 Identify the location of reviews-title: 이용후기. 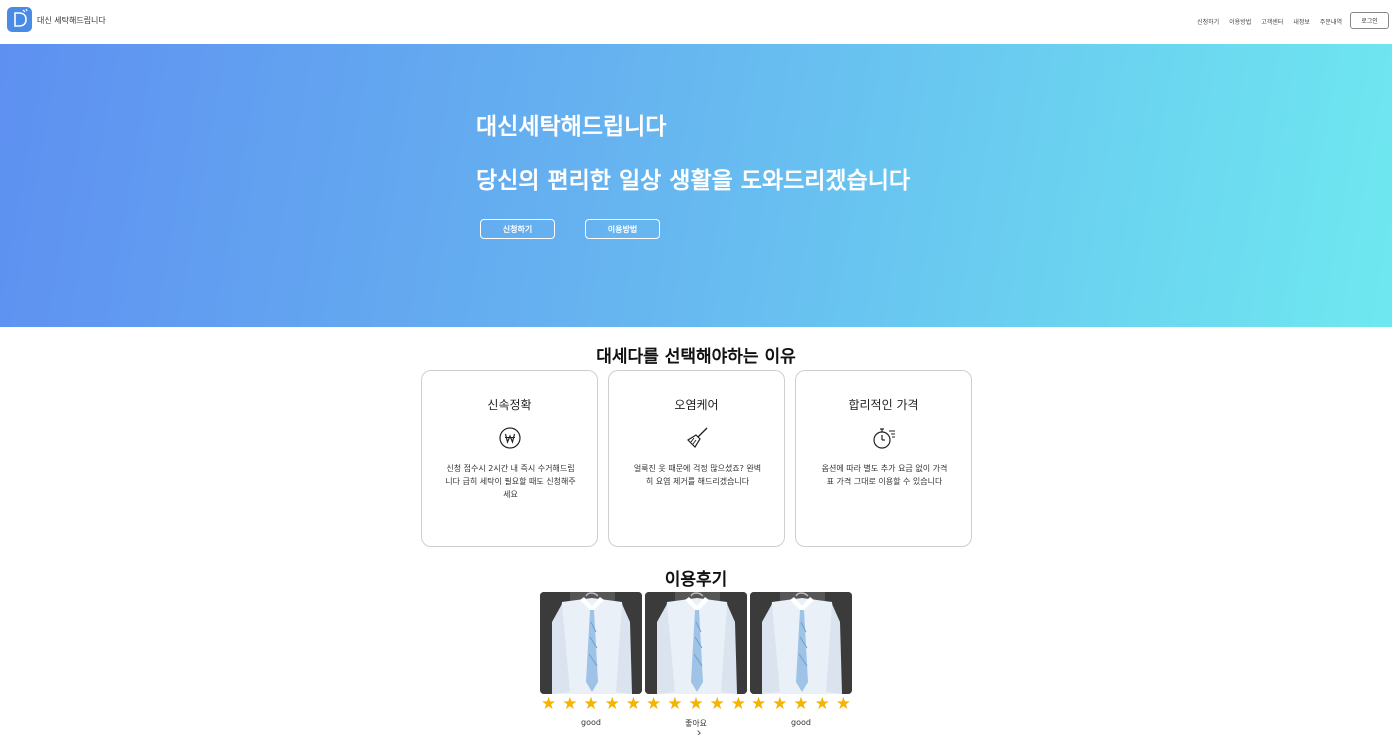
(696, 580).